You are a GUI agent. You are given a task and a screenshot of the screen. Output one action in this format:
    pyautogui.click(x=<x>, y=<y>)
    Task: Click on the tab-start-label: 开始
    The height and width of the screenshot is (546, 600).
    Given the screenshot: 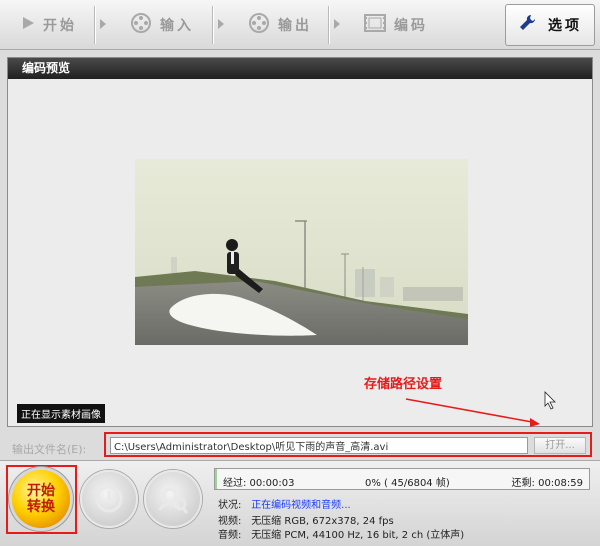 What is the action you would take?
    pyautogui.click(x=60, y=26)
    